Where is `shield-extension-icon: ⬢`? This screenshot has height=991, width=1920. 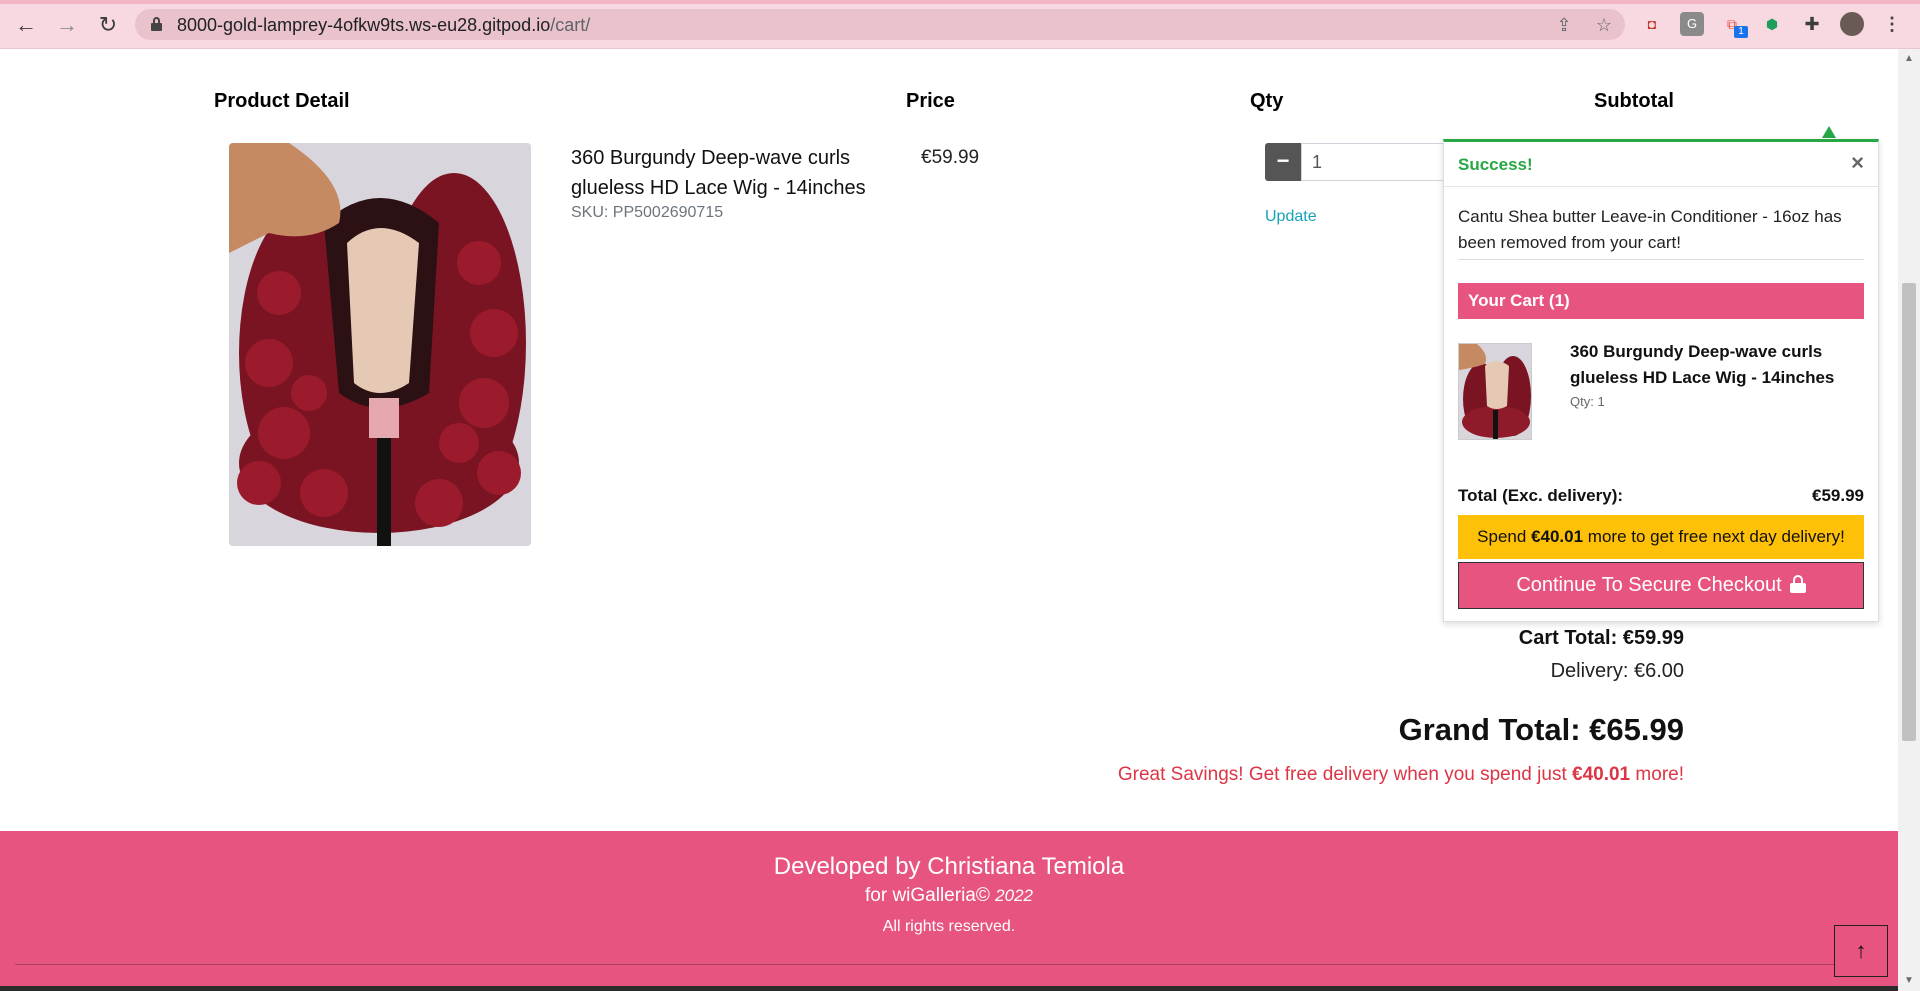
shield-extension-icon: ⬢ is located at coordinates (1772, 24).